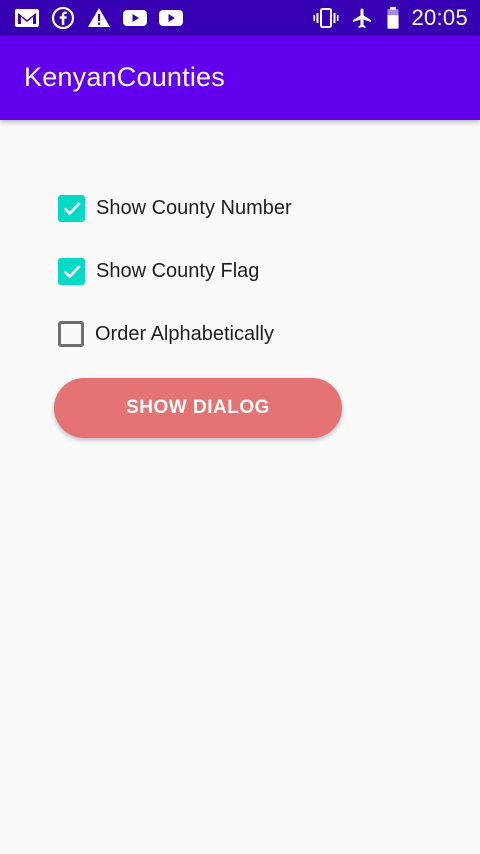  Describe the element at coordinates (27, 18) in the screenshot. I see `gmail-icon` at that location.